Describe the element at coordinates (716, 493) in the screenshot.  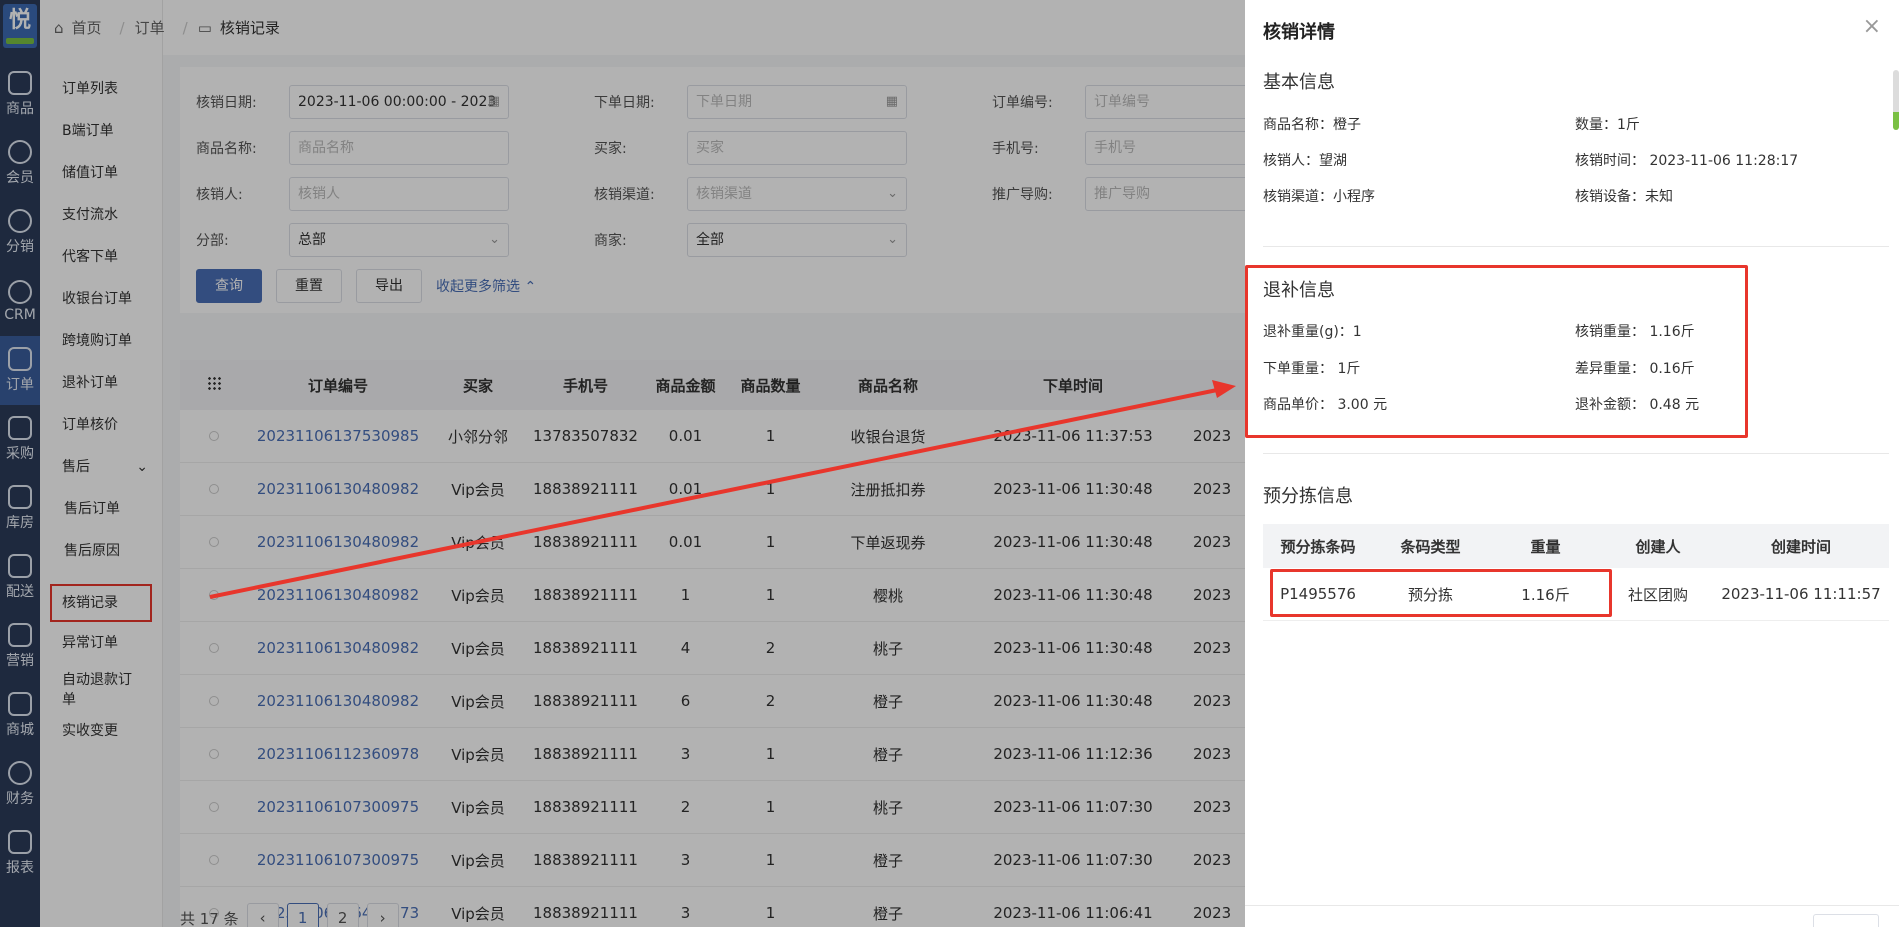
I see `arrow-line` at that location.